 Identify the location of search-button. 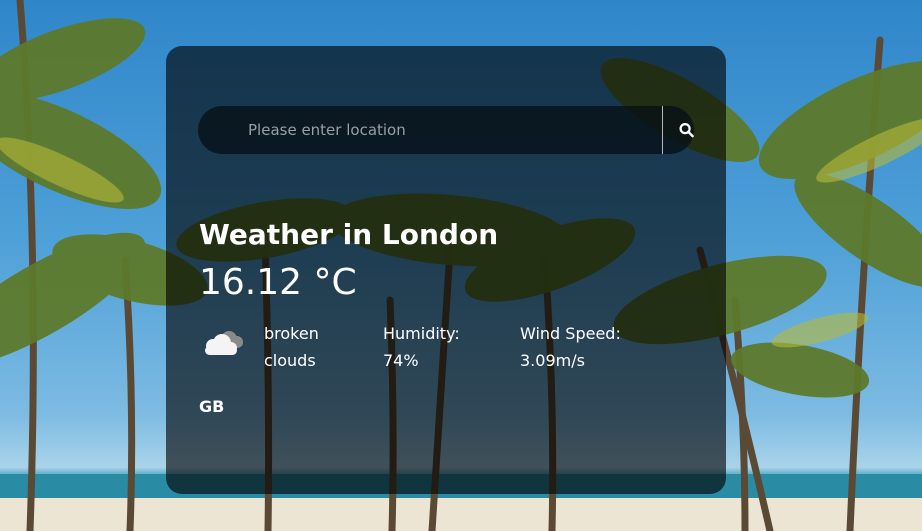
(678, 130).